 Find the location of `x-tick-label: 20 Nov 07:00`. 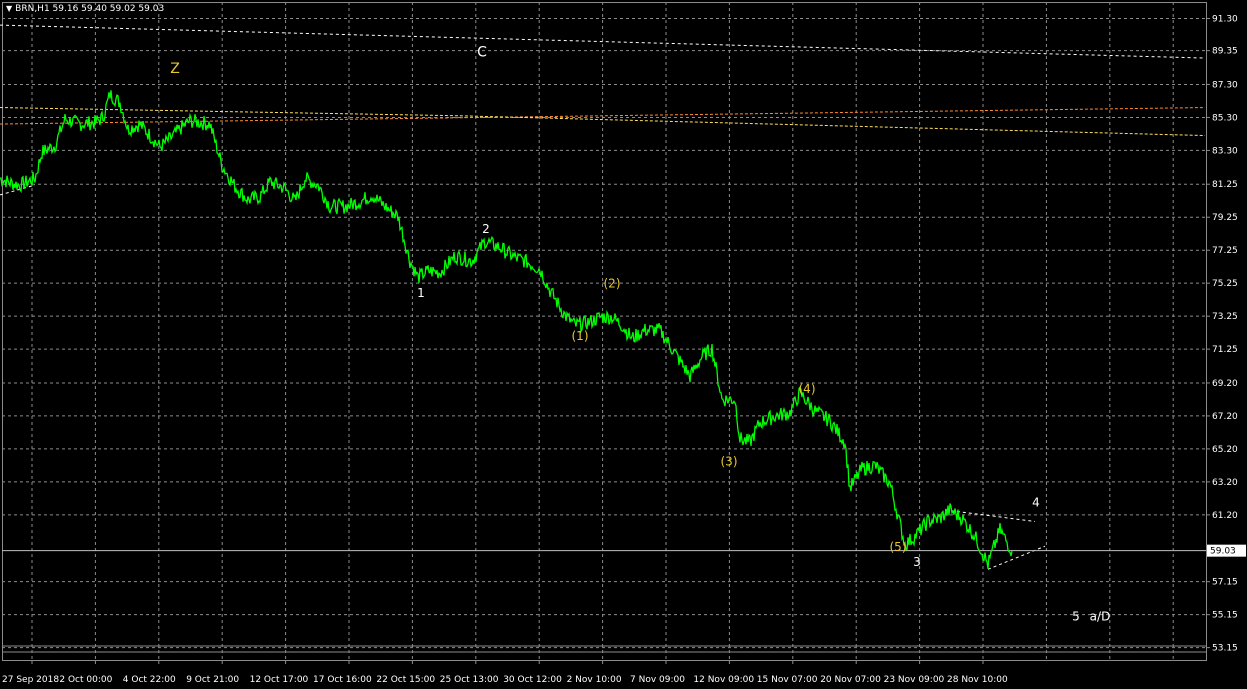

x-tick-label: 20 Nov 07:00 is located at coordinates (850, 680).